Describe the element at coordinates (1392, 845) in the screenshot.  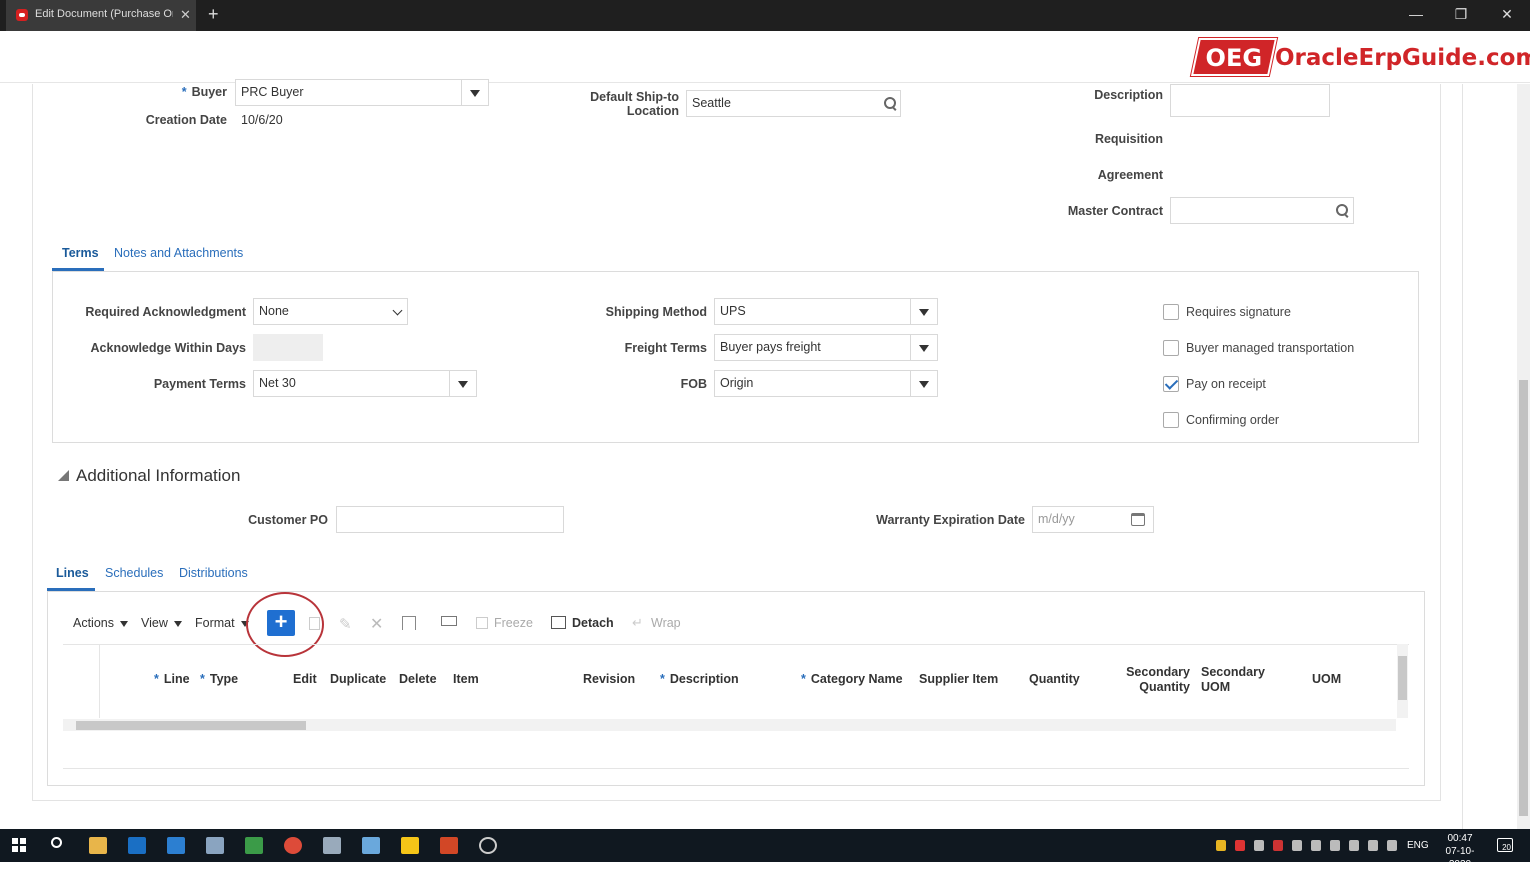
I see `volume-icon` at that location.